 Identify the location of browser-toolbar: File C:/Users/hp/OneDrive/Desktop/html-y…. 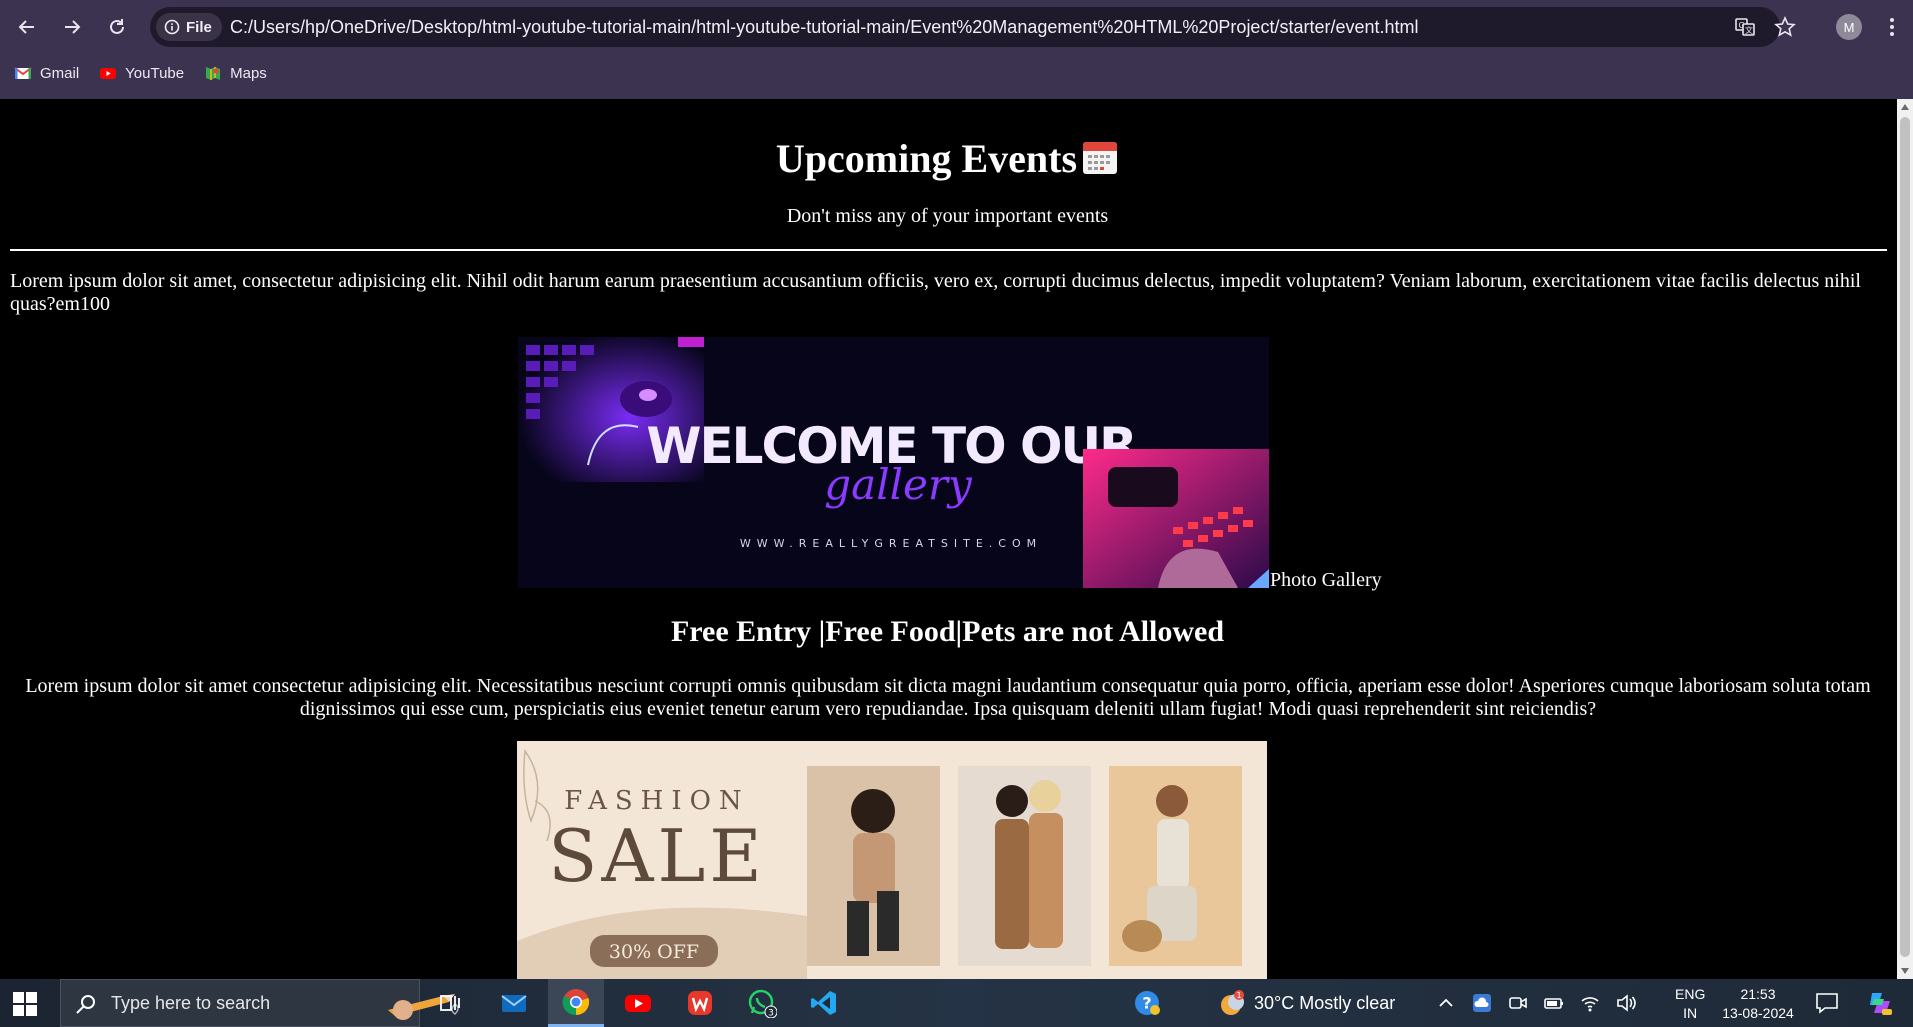
(956, 27).